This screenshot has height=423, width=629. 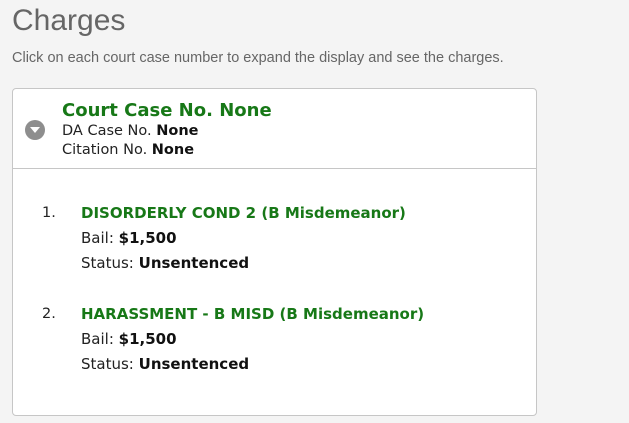 What do you see at coordinates (243, 213) in the screenshot?
I see `charge-title: DISORDERLY COND 2 (B Misdemeanor)` at bounding box center [243, 213].